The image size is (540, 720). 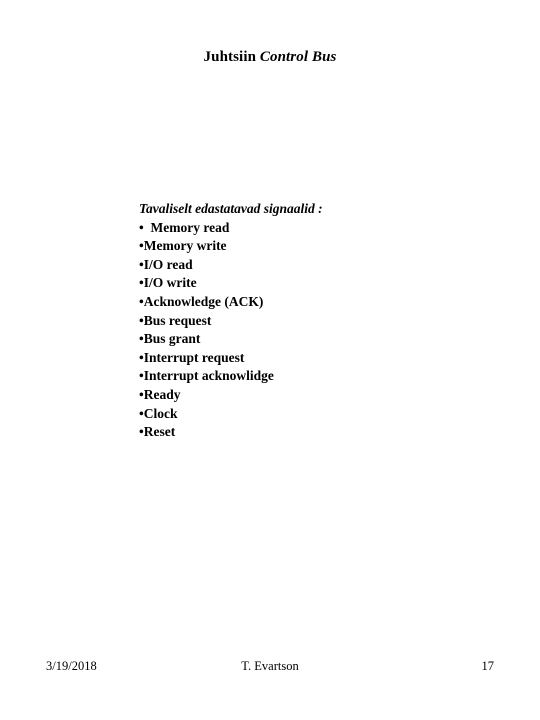 I want to click on list-item: •Memory write, so click(x=183, y=246).